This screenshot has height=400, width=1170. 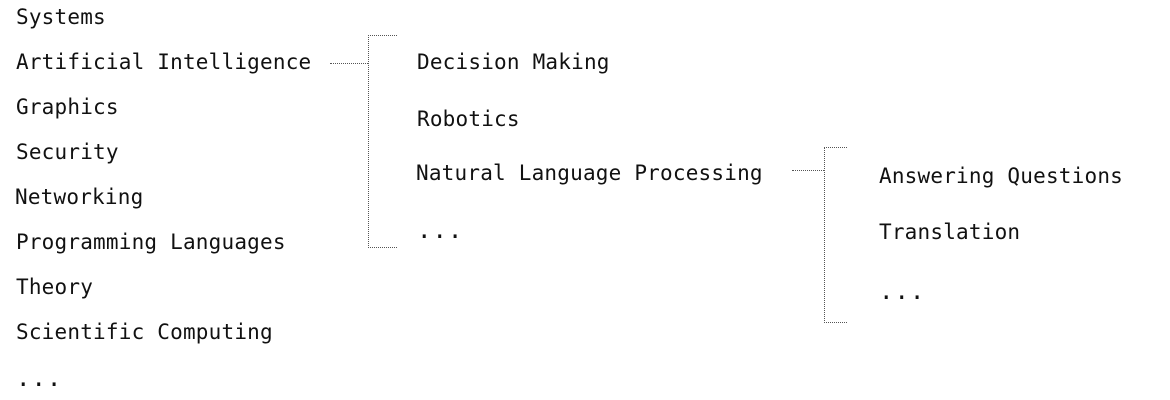 I want to click on leaf-translation: Translation, so click(x=950, y=232).